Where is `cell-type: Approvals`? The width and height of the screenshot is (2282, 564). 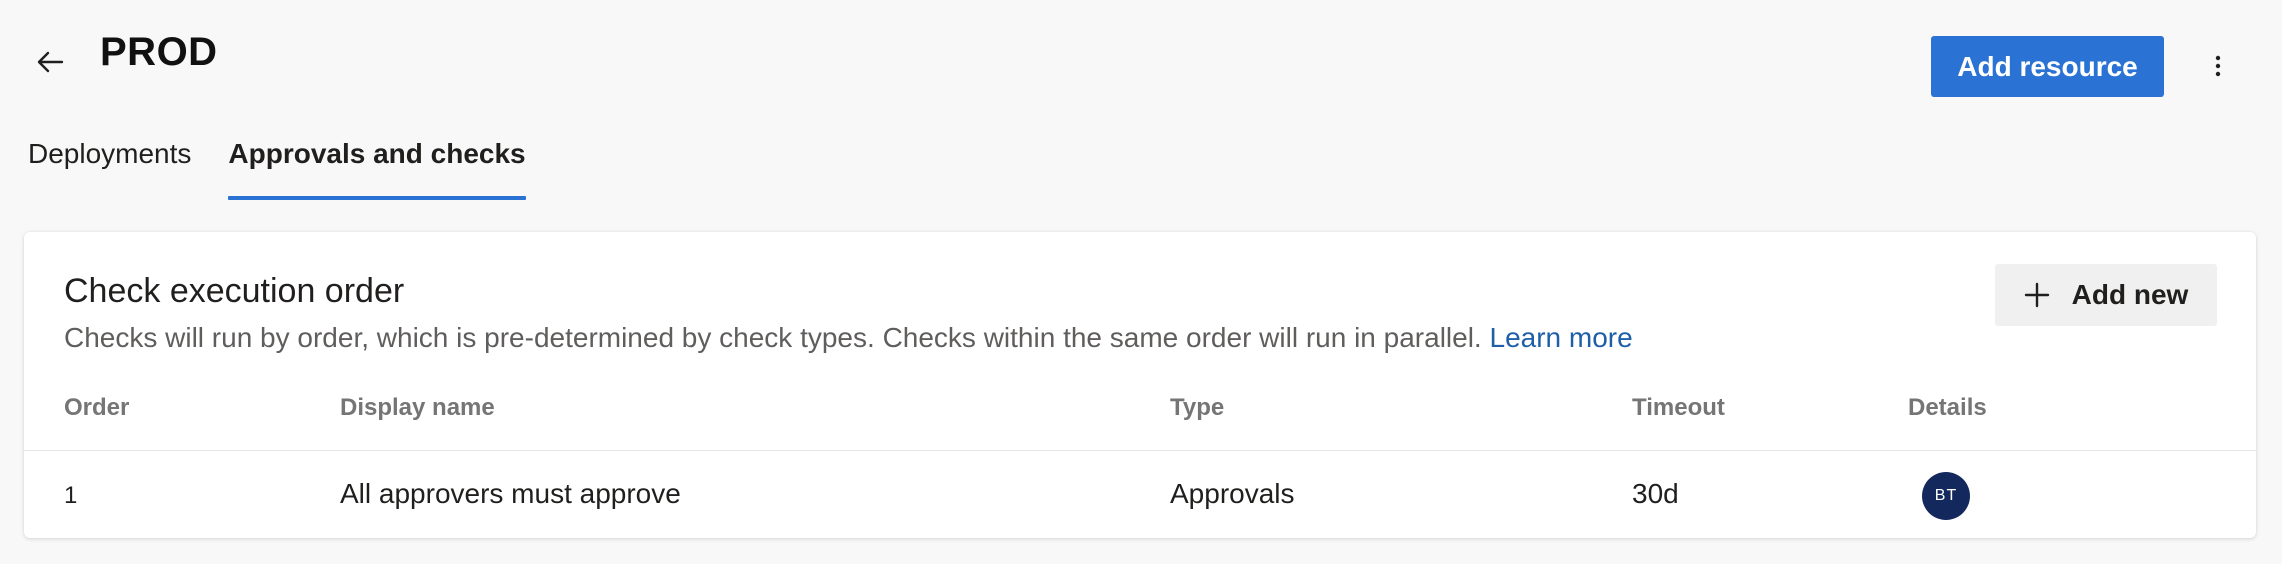 cell-type: Approvals is located at coordinates (1232, 493).